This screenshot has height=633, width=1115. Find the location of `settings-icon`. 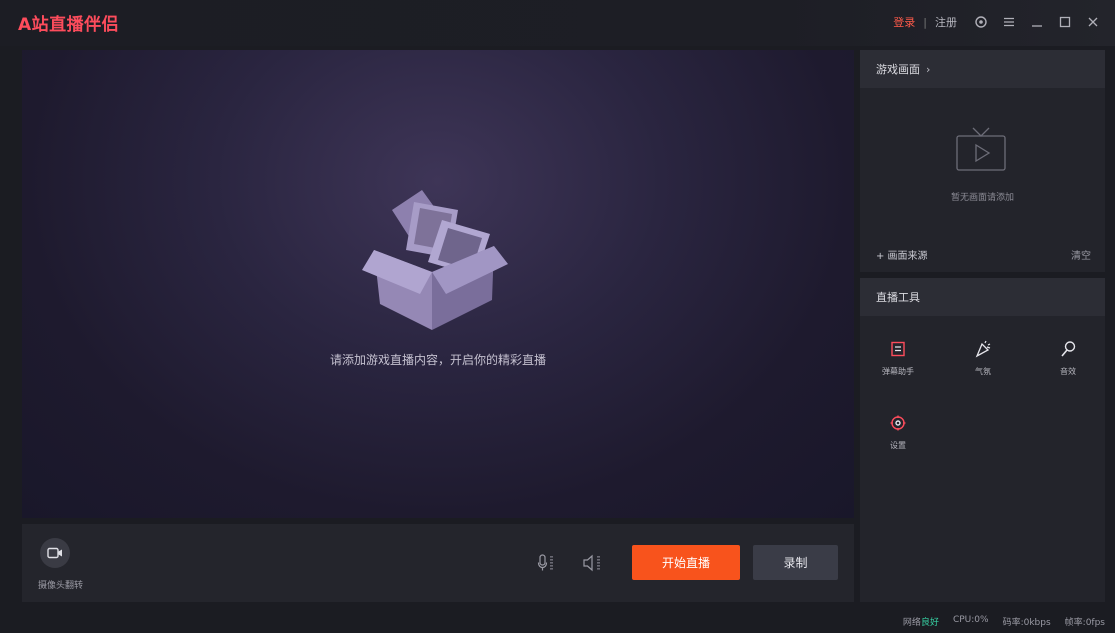

settings-icon is located at coordinates (898, 423).